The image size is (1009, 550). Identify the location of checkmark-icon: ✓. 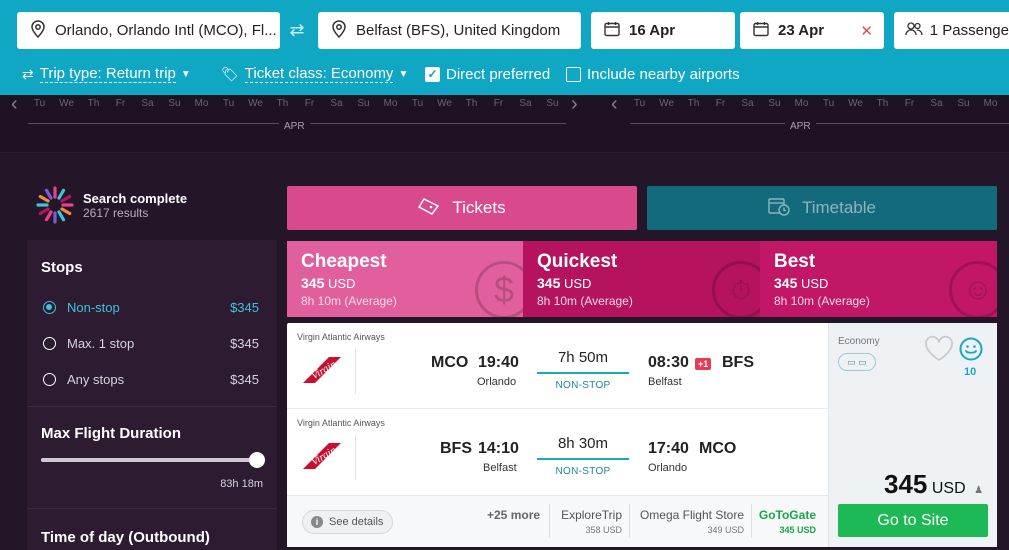
(432, 74).